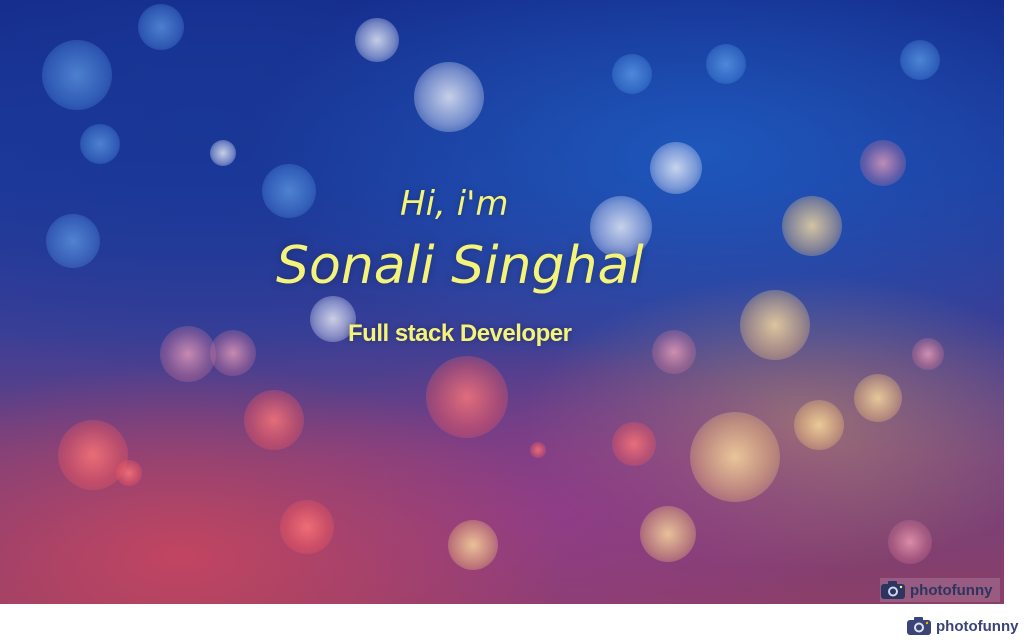  I want to click on greeting-text: Hi, i'm, so click(454, 204).